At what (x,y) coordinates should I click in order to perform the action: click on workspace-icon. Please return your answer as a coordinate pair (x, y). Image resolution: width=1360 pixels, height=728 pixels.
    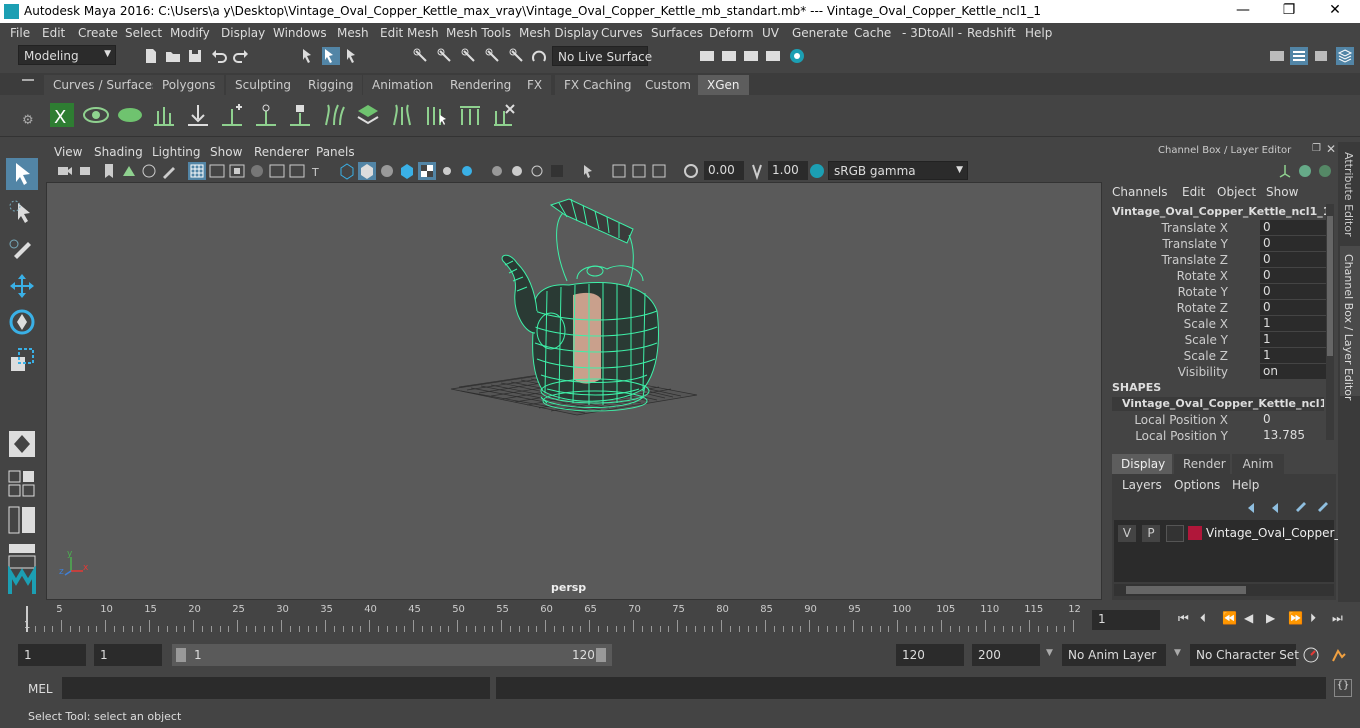
    Looking at the image, I should click on (1277, 56).